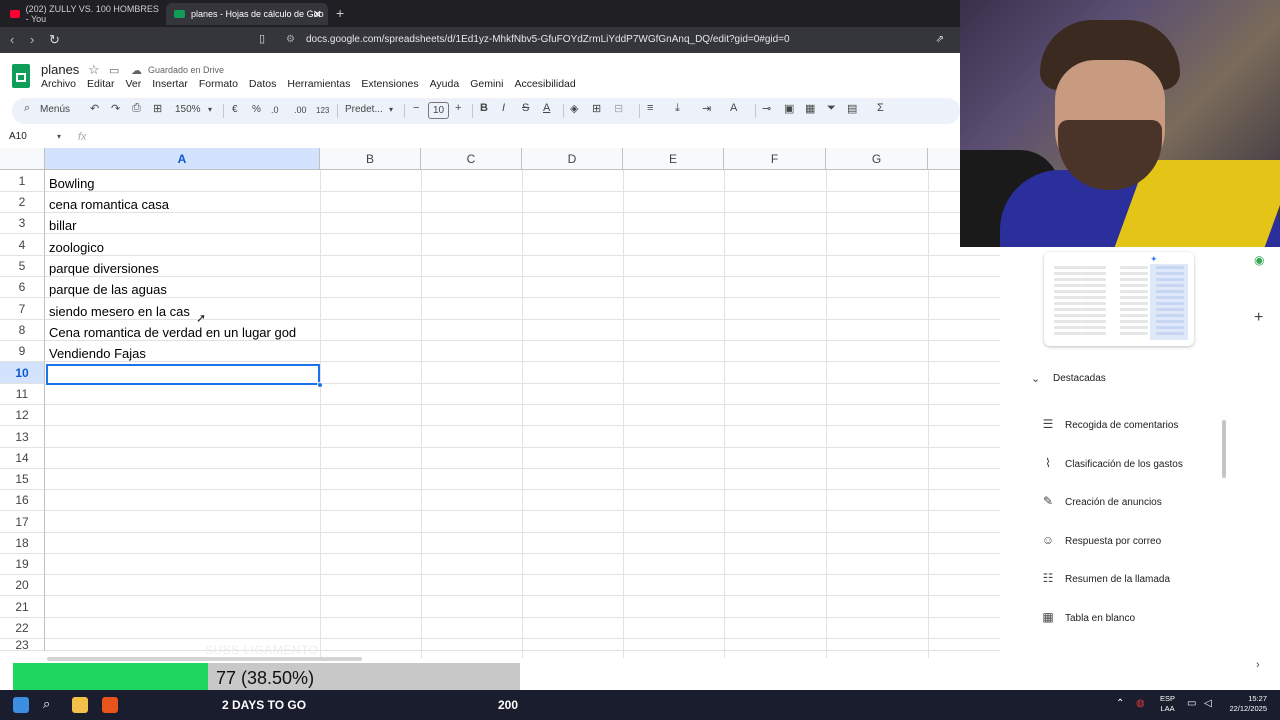 The width and height of the screenshot is (1280, 720). Describe the element at coordinates (275, 110) in the screenshot. I see `decrease-decimal-button: .0` at that location.